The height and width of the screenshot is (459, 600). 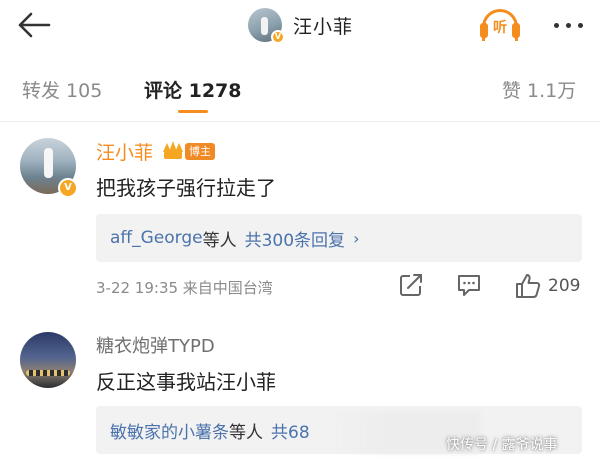 What do you see at coordinates (290, 430) in the screenshot?
I see `reply-count: 共68` at bounding box center [290, 430].